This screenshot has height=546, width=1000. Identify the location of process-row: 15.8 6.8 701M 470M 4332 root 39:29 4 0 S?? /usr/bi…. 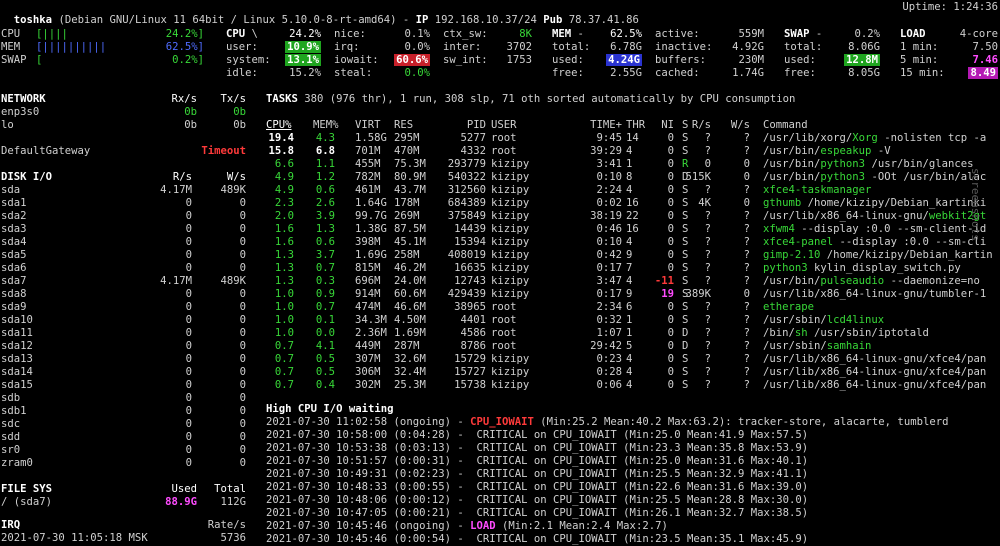
(500, 151).